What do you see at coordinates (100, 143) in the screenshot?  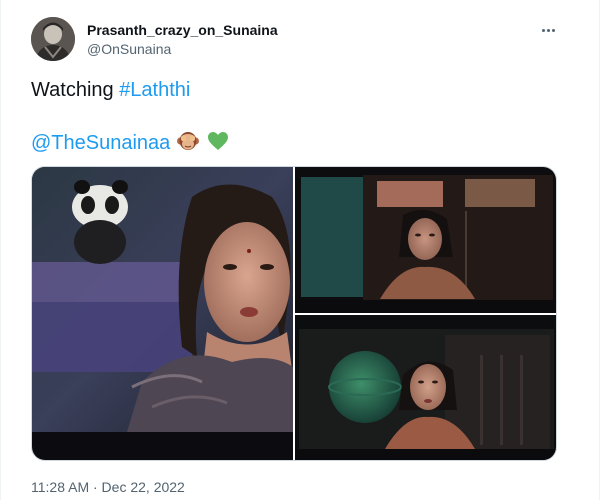 I see `mention-link: @TheSunainaa` at bounding box center [100, 143].